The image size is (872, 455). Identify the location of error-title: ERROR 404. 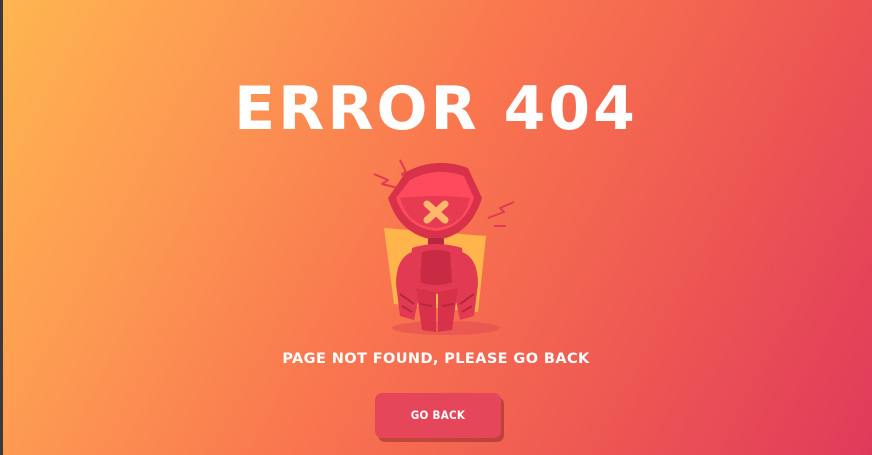
(436, 109).